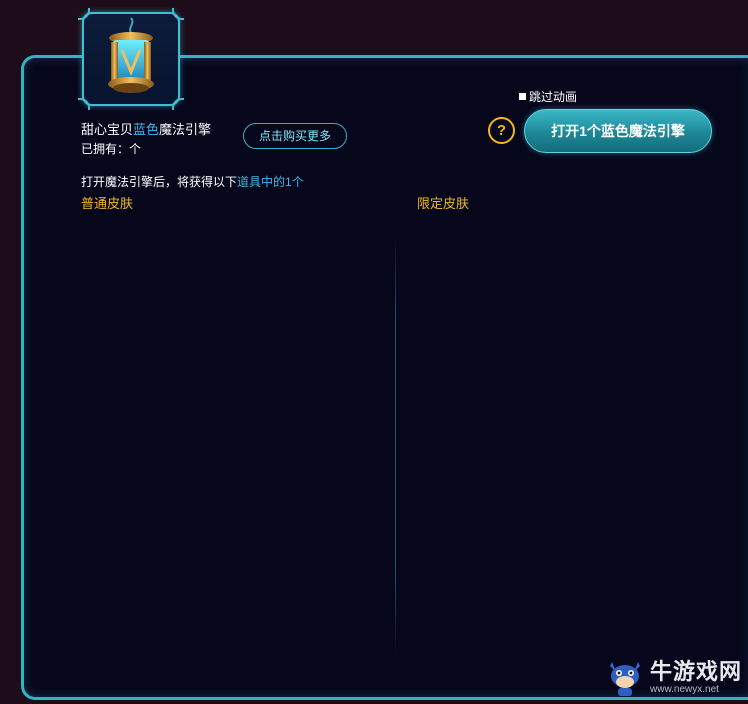 The width and height of the screenshot is (748, 704). Describe the element at coordinates (684, 689) in the screenshot. I see `watermark-url: www.newyx.net` at that location.